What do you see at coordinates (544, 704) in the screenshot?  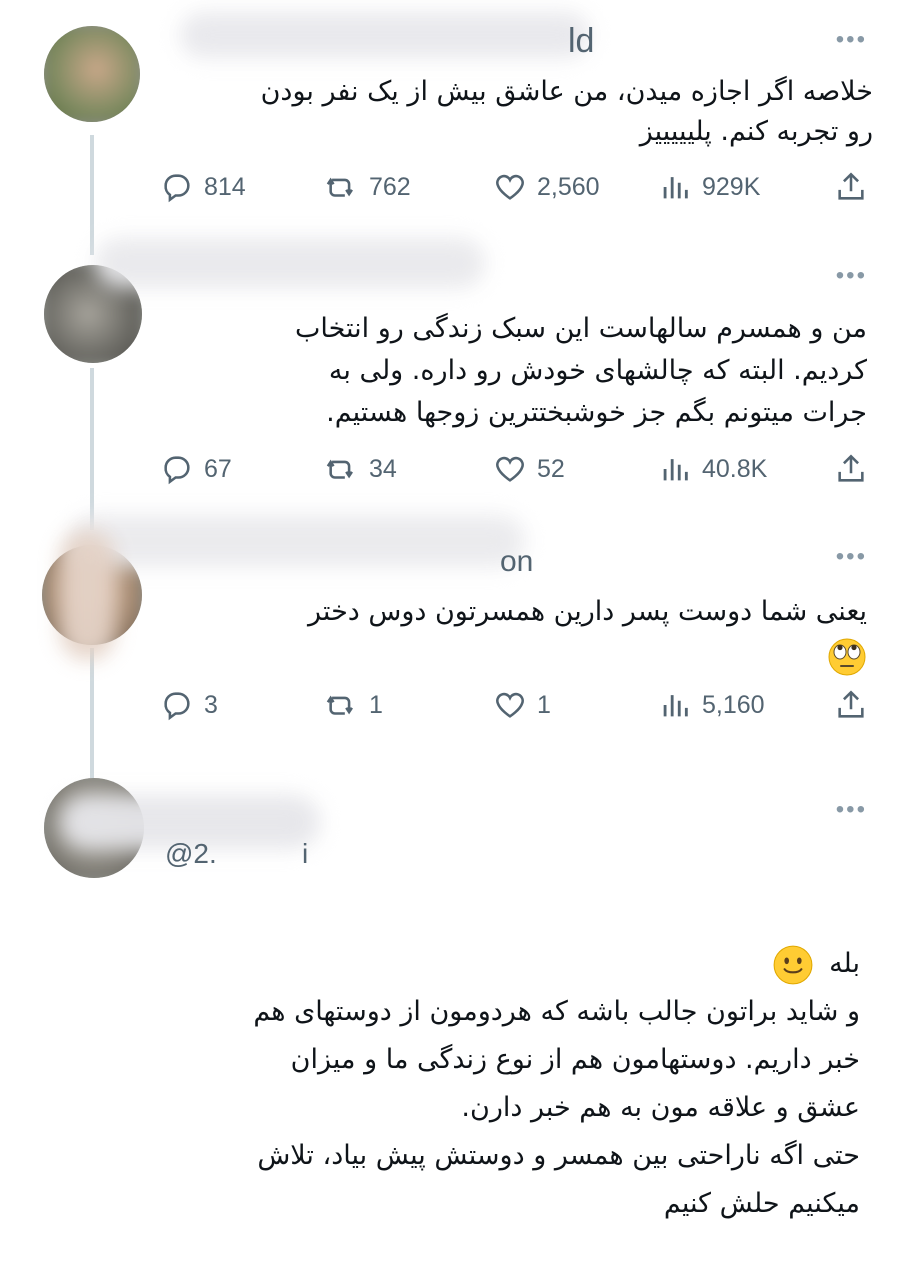 I see `like-count: 1` at bounding box center [544, 704].